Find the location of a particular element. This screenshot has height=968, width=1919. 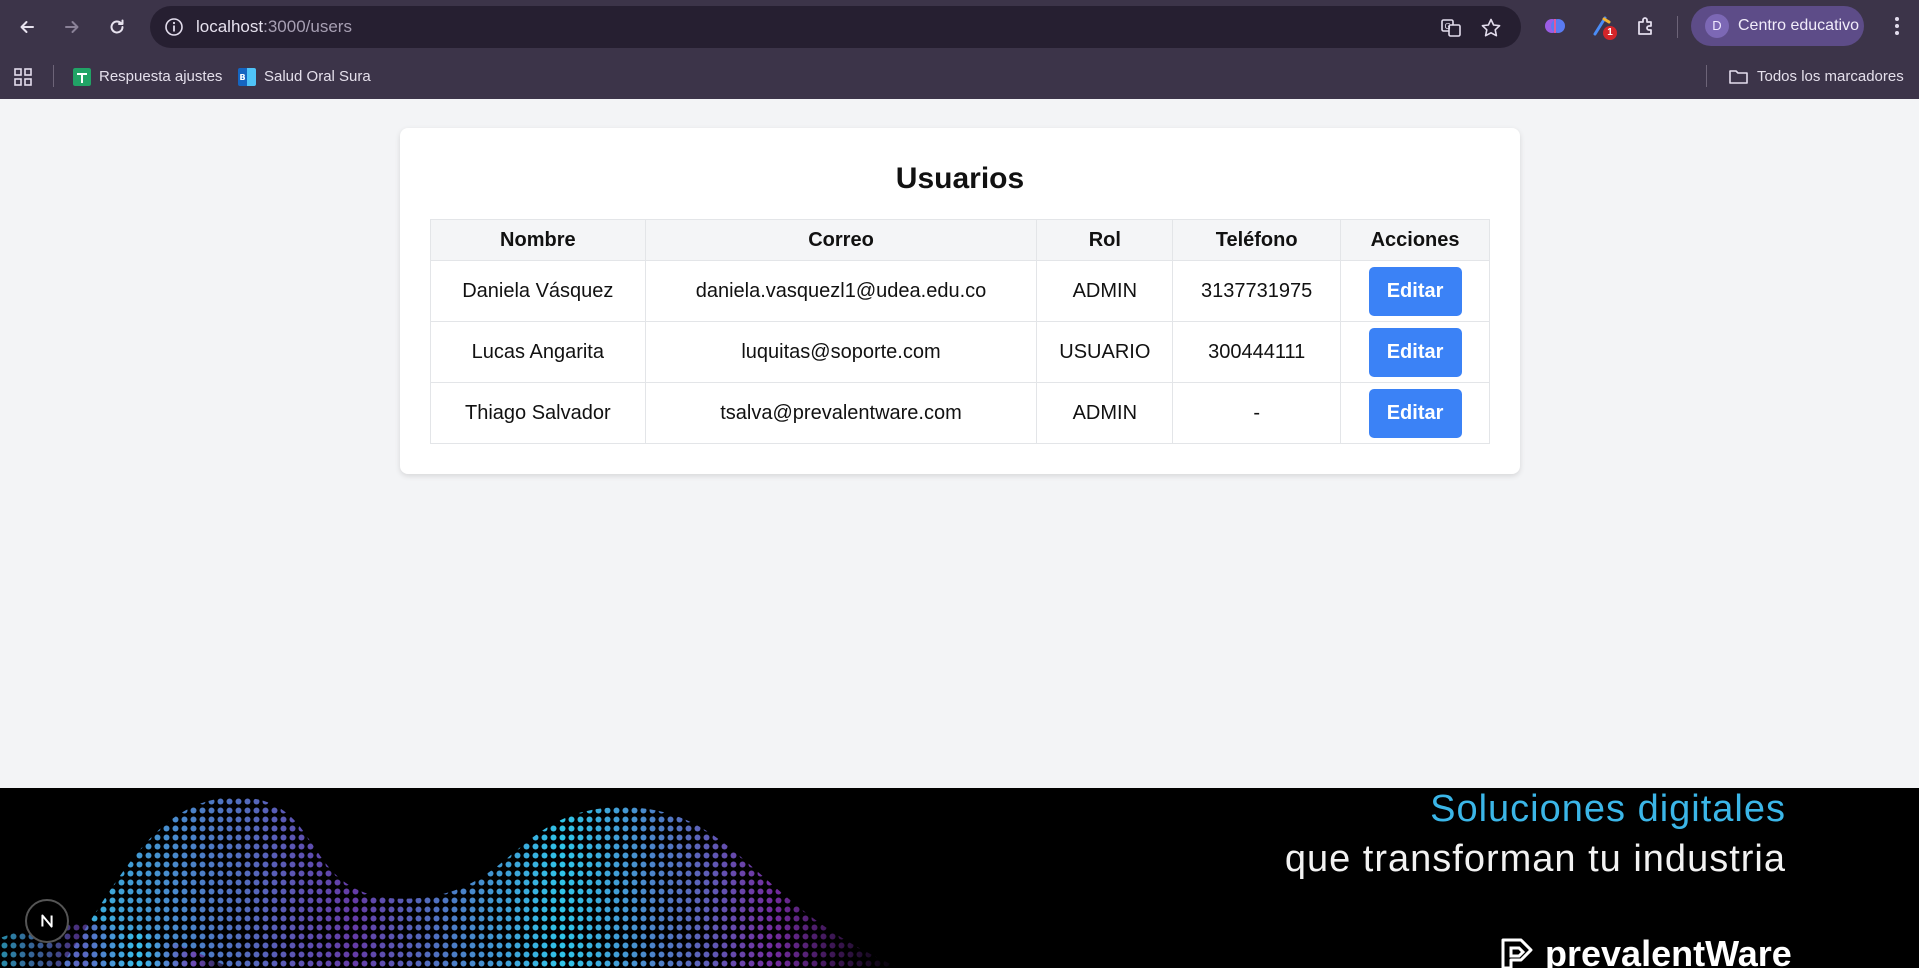

prevalentware-logo-icon is located at coordinates (1517, 953).